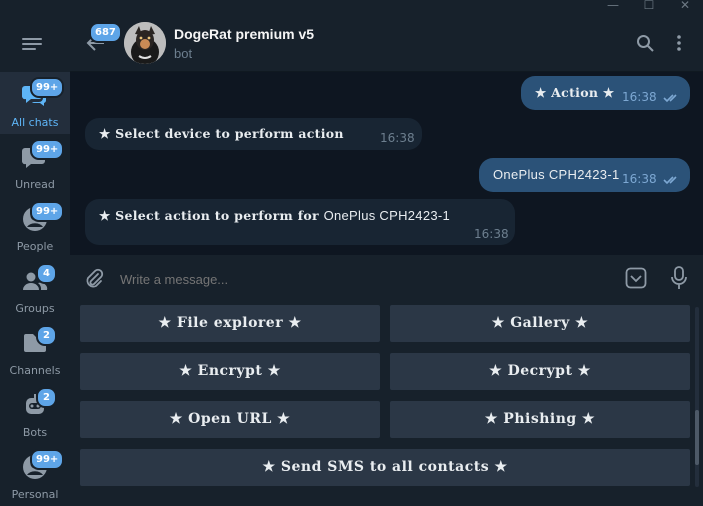 This screenshot has width=703, height=506. I want to click on encrypt-button: ★ Encrypt ★, so click(230, 371).